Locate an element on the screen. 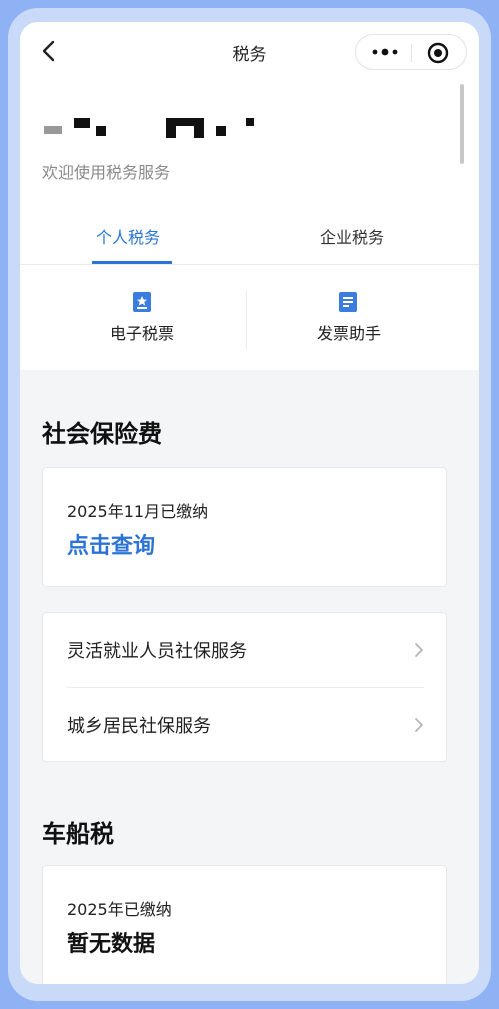 This screenshot has width=499, height=1009. social-insurance-services-card: 灵活就业人员社保服务 城乡居民社保服务 is located at coordinates (244, 687).